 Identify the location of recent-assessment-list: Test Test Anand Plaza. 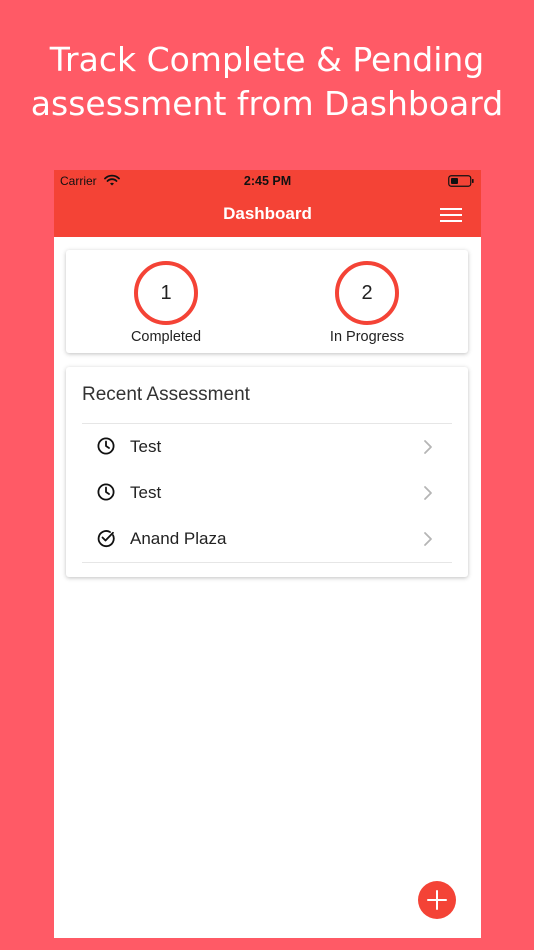
(267, 493).